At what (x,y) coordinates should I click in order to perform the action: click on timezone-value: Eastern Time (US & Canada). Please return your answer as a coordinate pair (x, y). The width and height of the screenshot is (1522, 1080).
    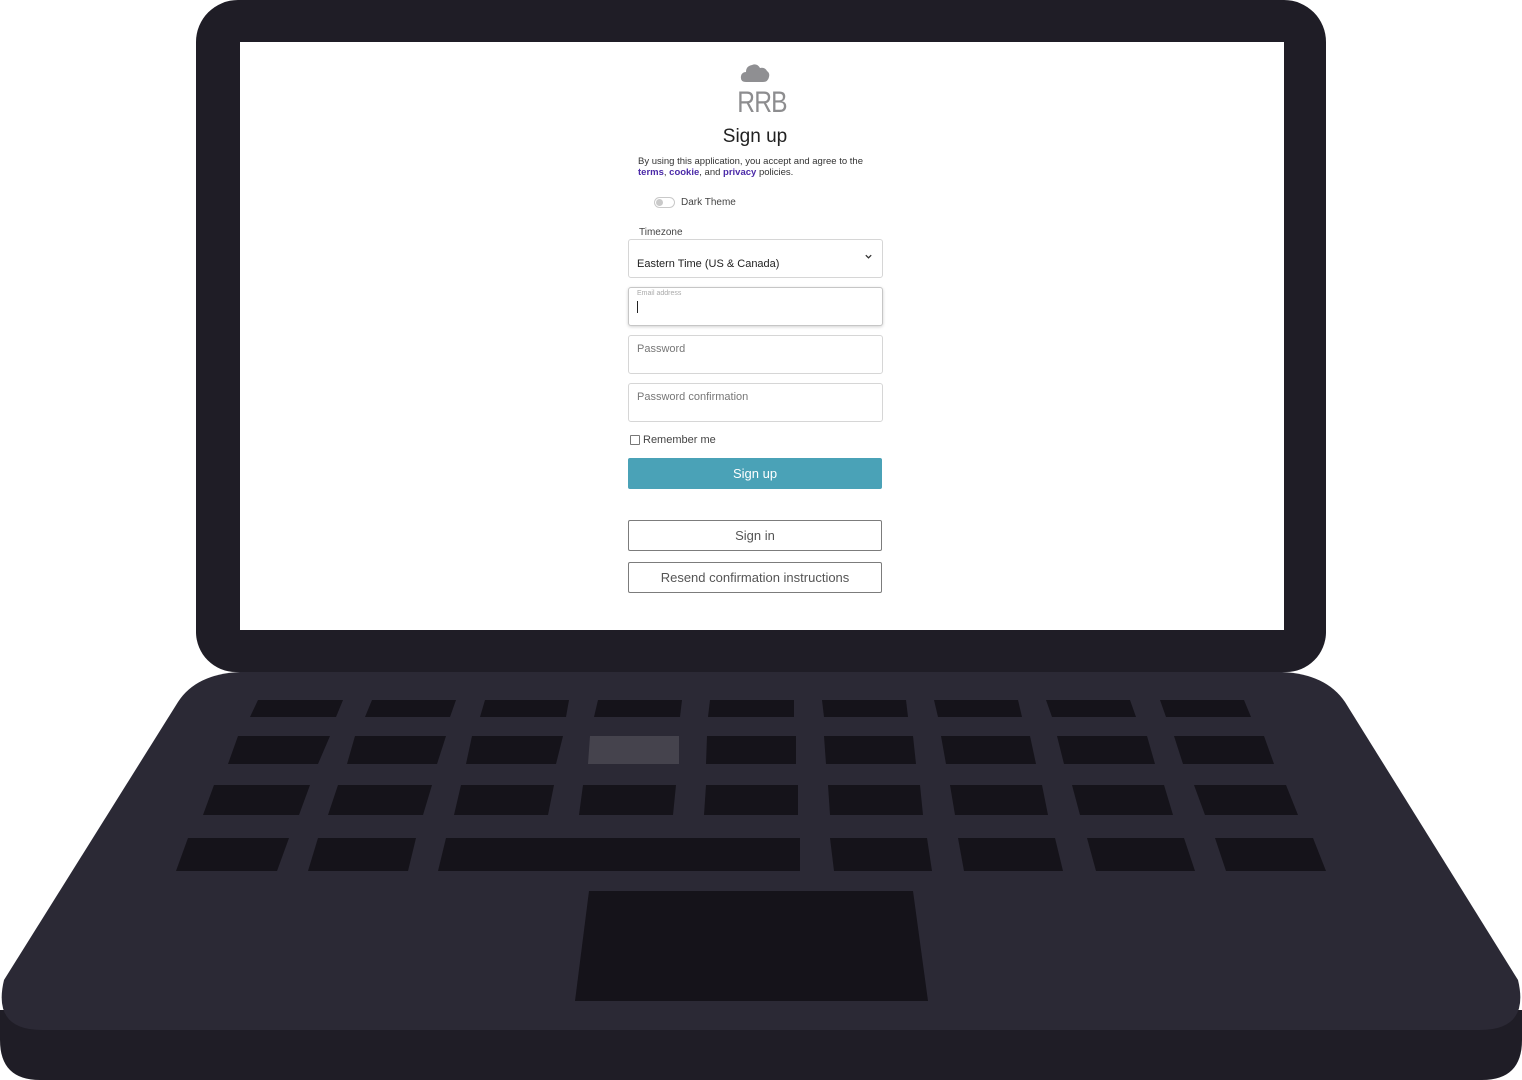
    Looking at the image, I should click on (708, 264).